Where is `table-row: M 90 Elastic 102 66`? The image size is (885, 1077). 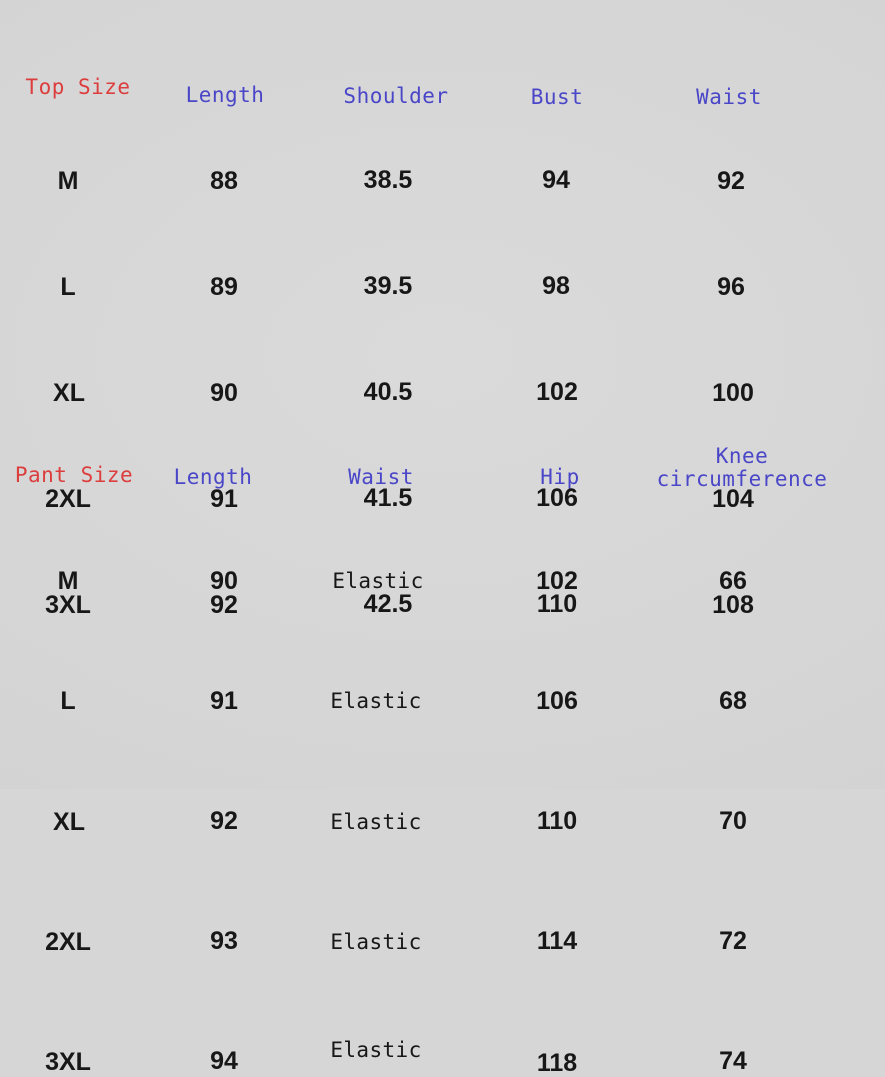 table-row: M 90 Elastic 102 66 is located at coordinates (442, 538).